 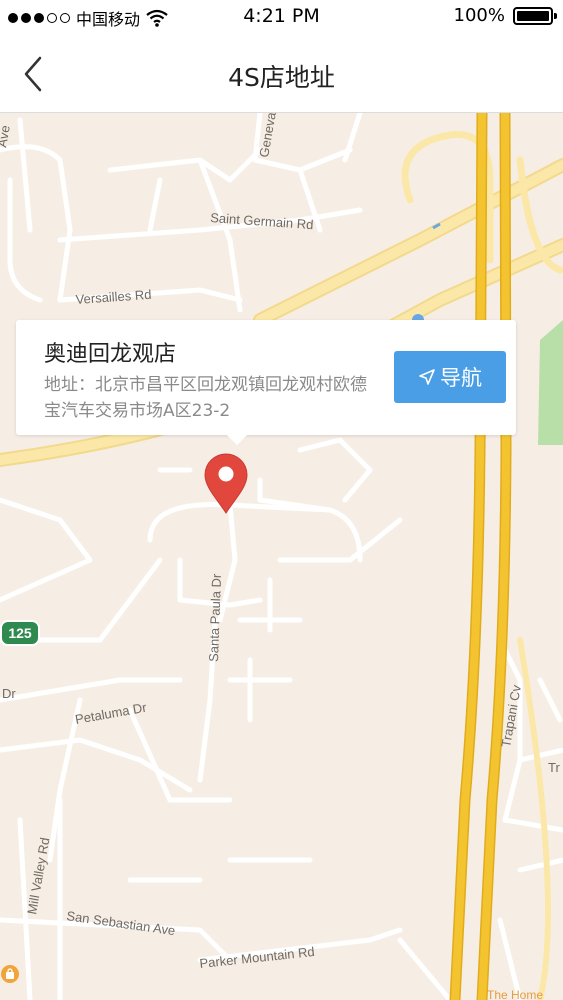 I want to click on navigate-button: 导航, so click(x=450, y=377).